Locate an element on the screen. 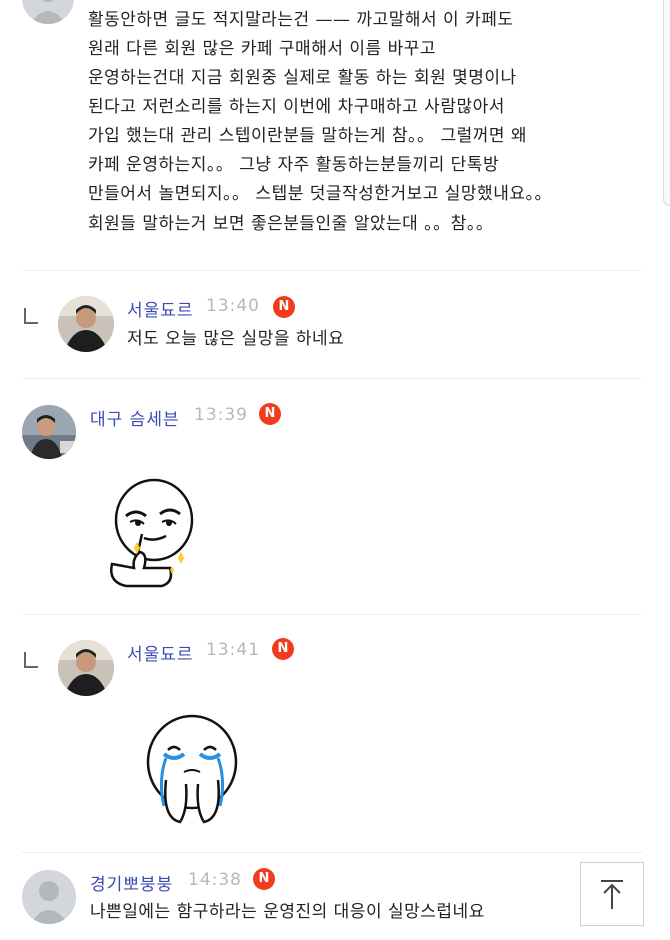  comment-text-line: 활동안하면 글도 적지말라는건 —— 까고말해서 이 카페도 is located at coordinates (301, 20).